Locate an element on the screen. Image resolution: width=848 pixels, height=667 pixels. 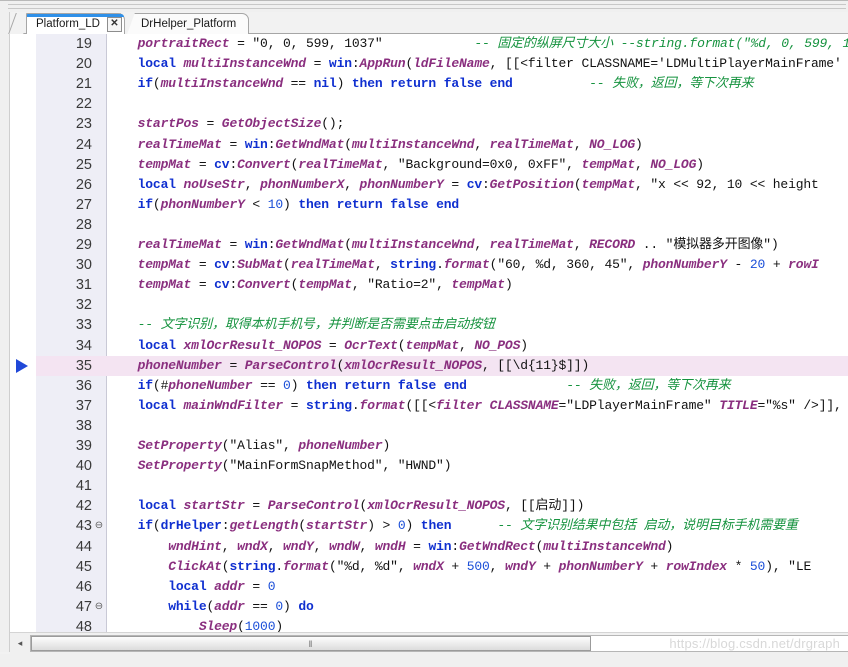
close-icon: ✕ is located at coordinates (114, 24).